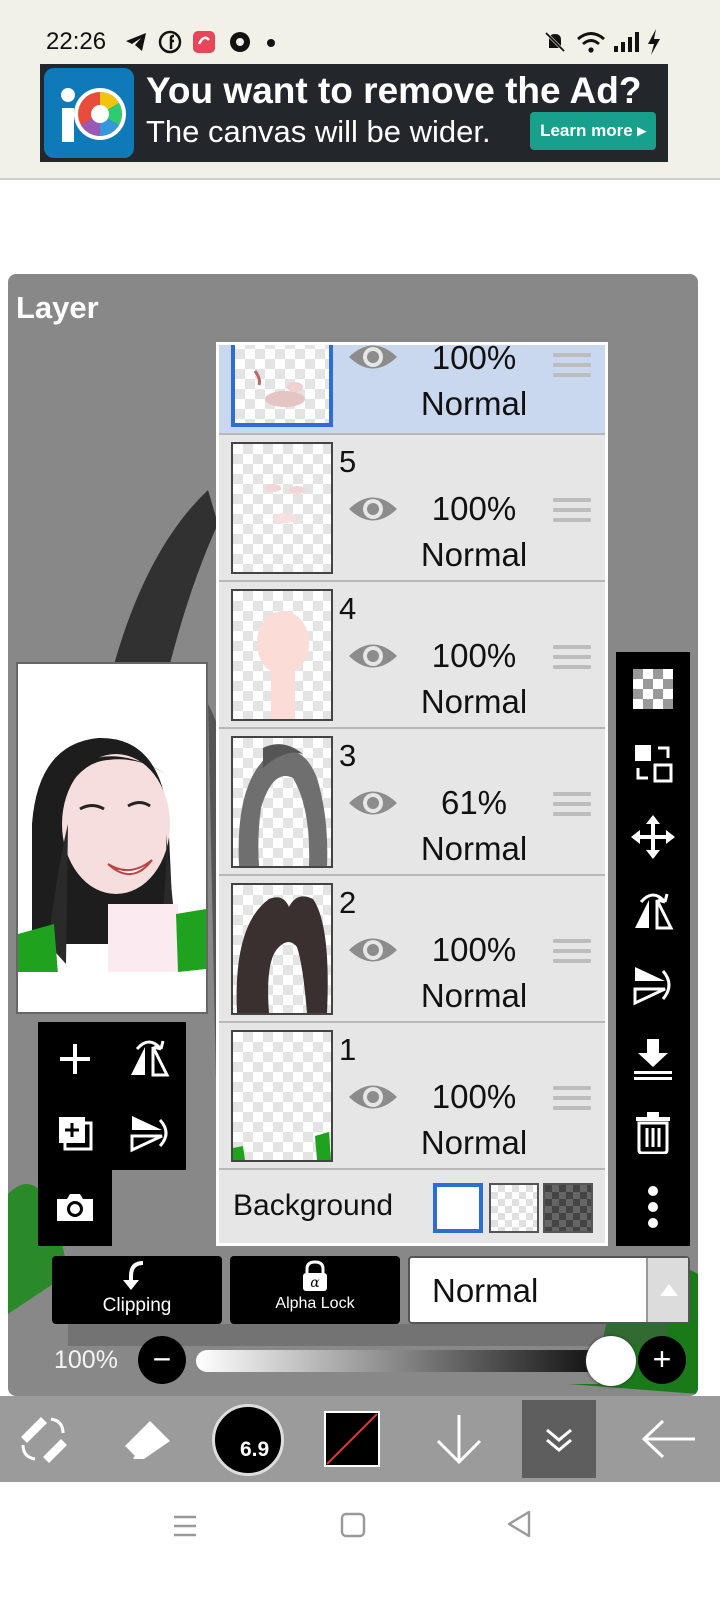 The width and height of the screenshot is (720, 1600). I want to click on layer-row-1: 1 100% Normal, so click(412, 1097).